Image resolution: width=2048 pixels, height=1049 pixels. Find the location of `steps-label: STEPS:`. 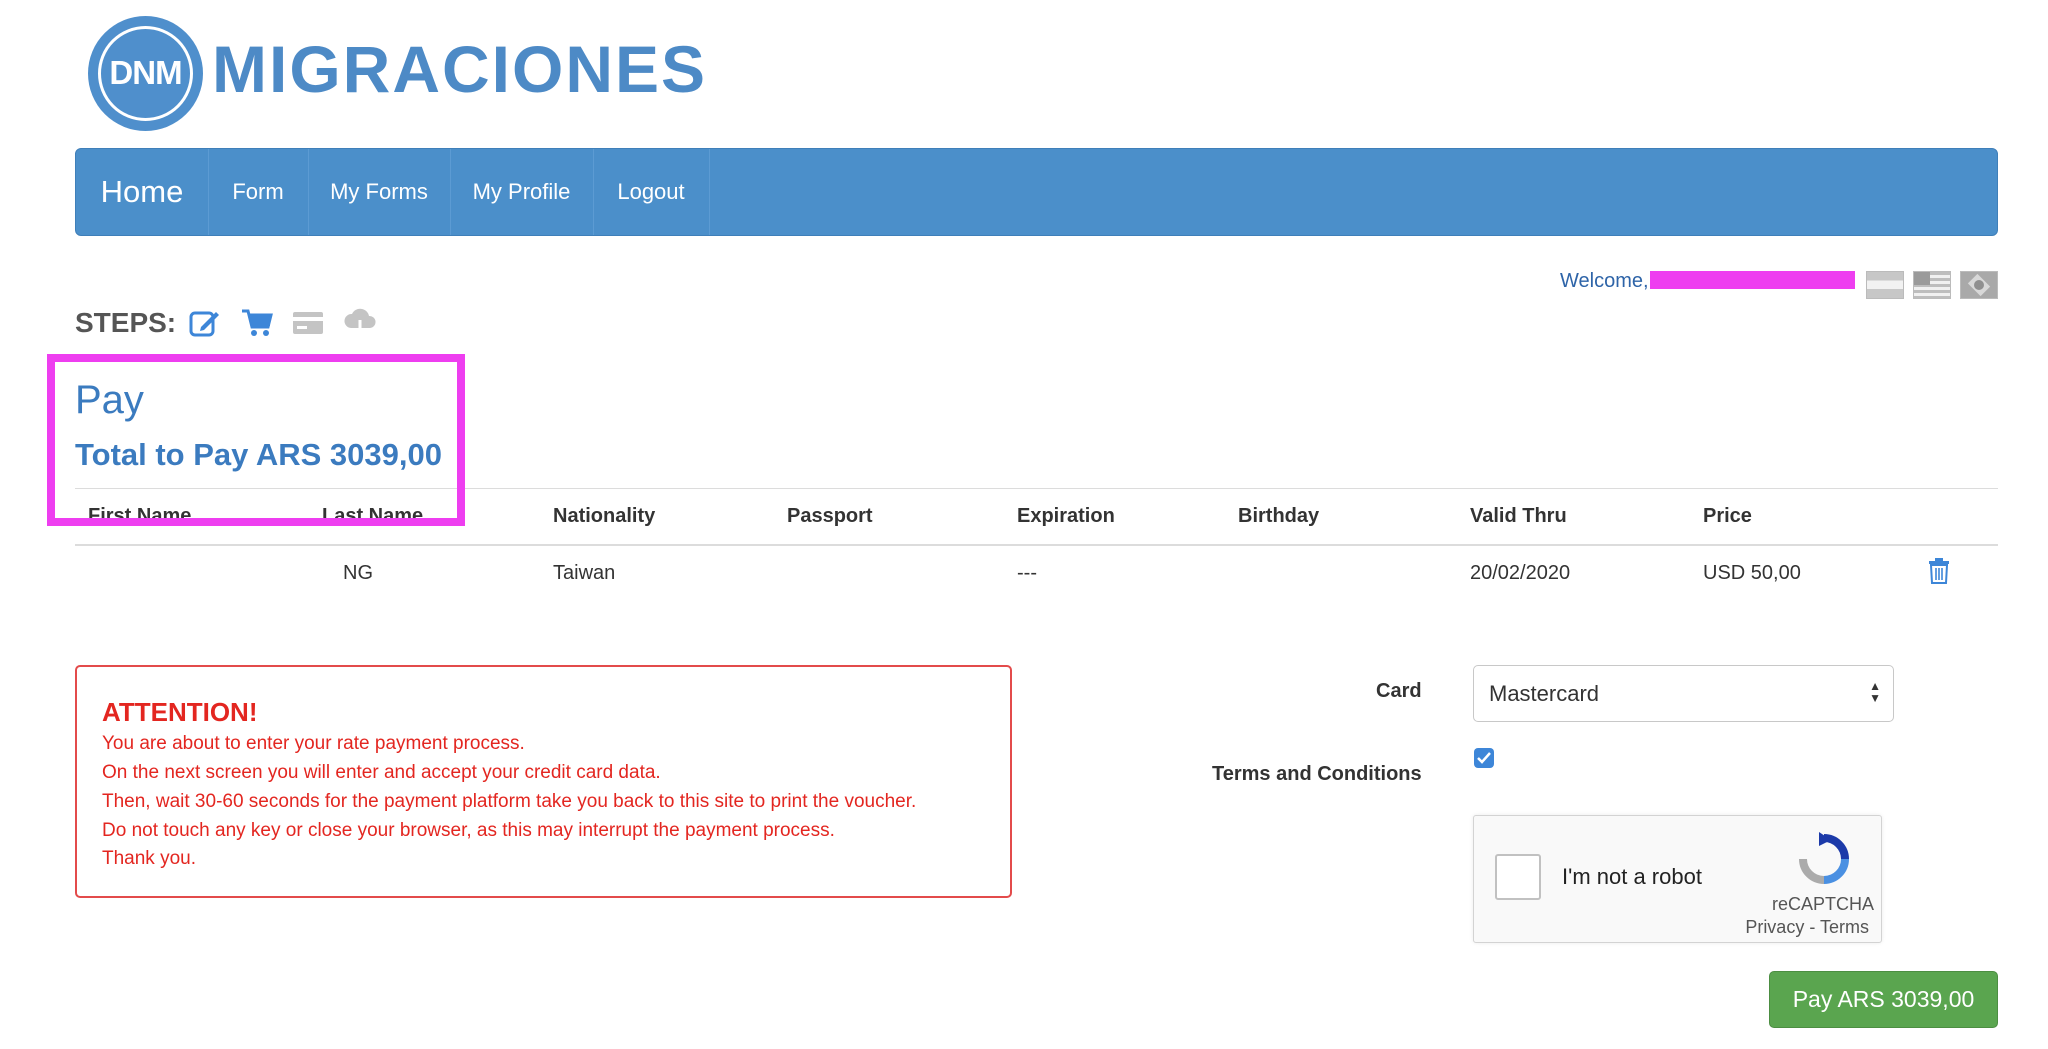

steps-label: STEPS: is located at coordinates (126, 322).